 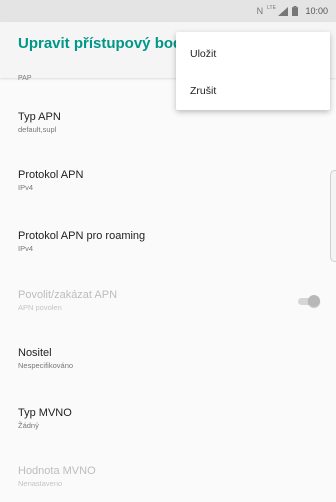 I want to click on pref-summary: Nespecifikováno, so click(x=46, y=365).